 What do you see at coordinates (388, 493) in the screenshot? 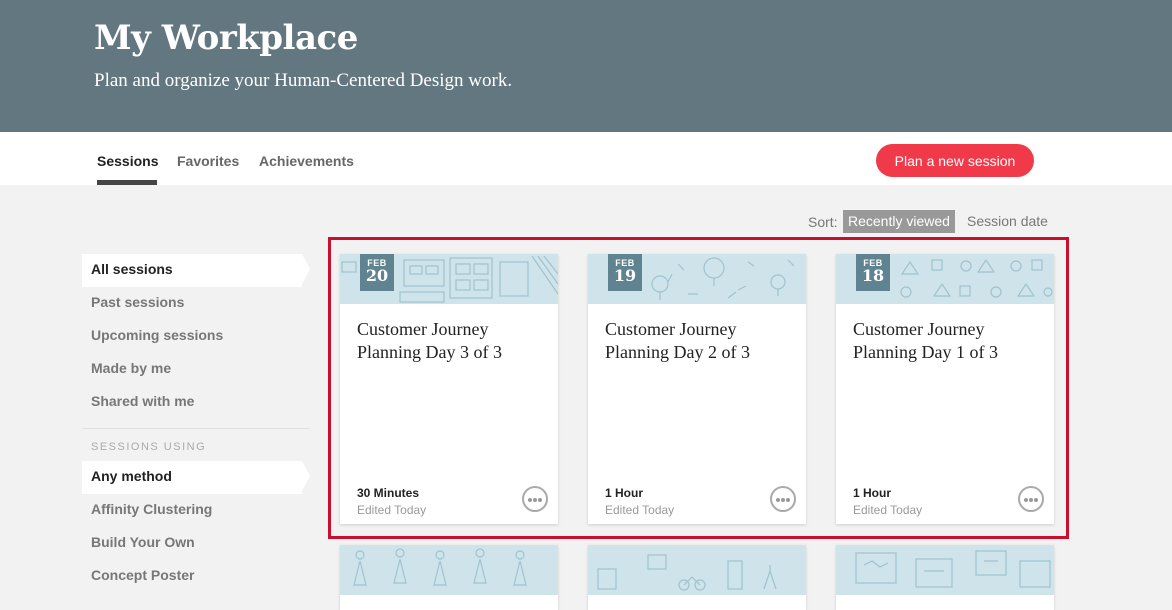
I see `card-duration: 30 Minutes` at bounding box center [388, 493].